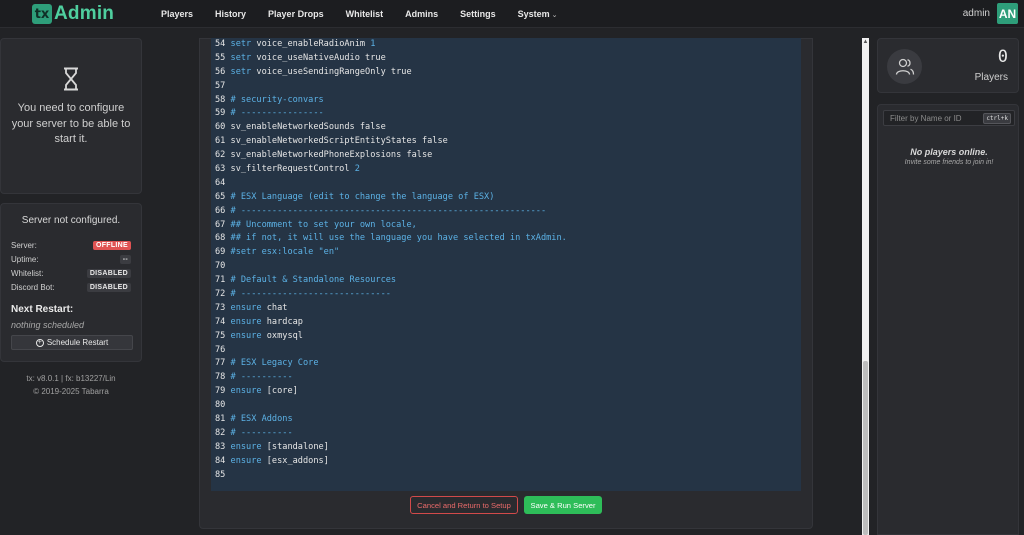 This screenshot has width=1024, height=535. What do you see at coordinates (506, 101) in the screenshot?
I see `code-line: 58 # security-convars` at bounding box center [506, 101].